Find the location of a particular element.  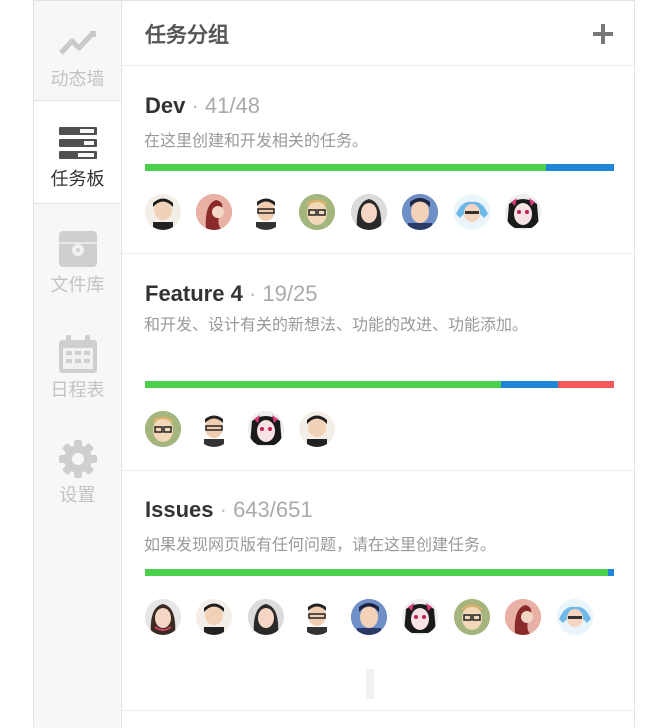

group-count: 19/25 is located at coordinates (290, 293).